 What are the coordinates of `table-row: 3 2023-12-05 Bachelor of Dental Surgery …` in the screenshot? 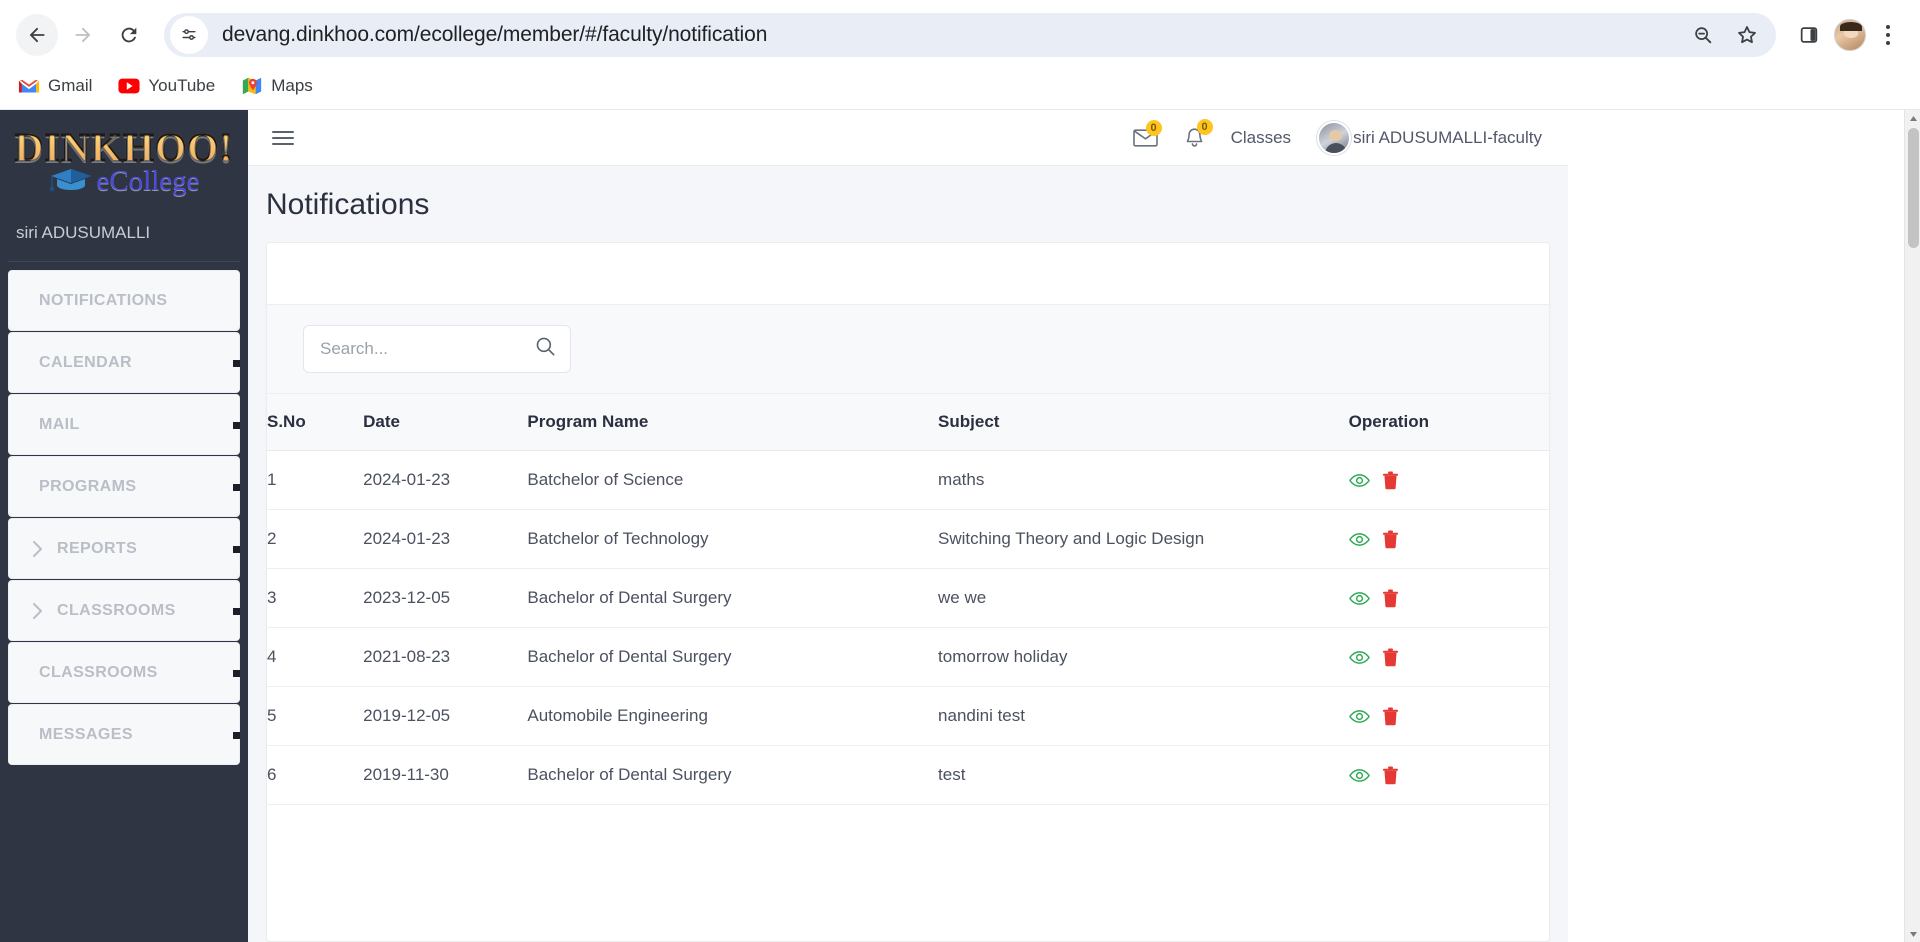 It's located at (908, 598).